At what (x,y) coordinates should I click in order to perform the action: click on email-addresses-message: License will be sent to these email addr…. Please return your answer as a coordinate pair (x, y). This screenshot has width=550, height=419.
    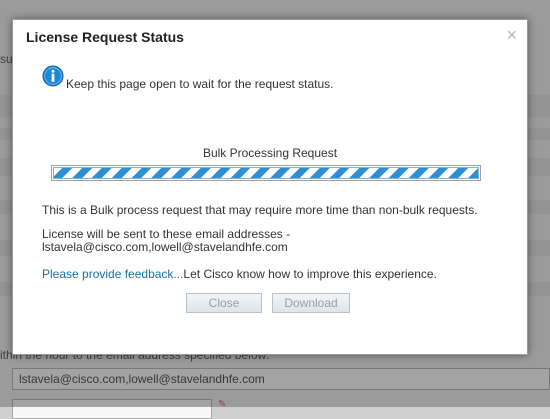
    Looking at the image, I should click on (166, 240).